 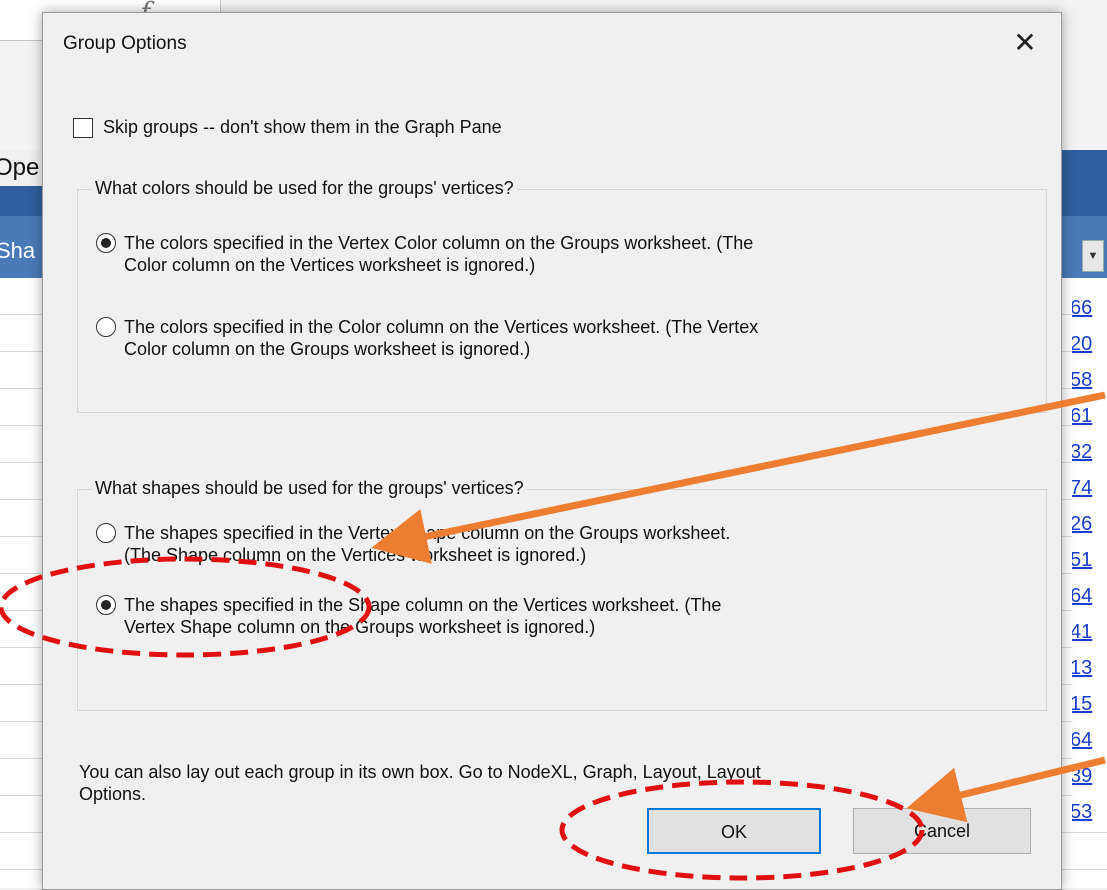 What do you see at coordinates (1089, 632) in the screenshot?
I see `cell-link: 41` at bounding box center [1089, 632].